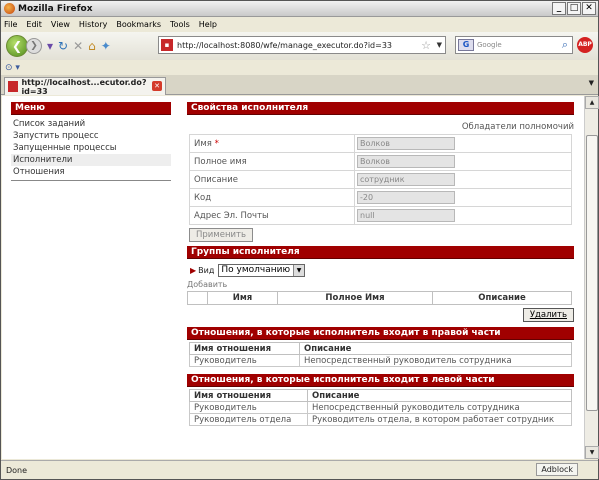 This screenshot has width=599, height=480. Describe the element at coordinates (78, 46) in the screenshot. I see `stop-icon: ✕` at that location.